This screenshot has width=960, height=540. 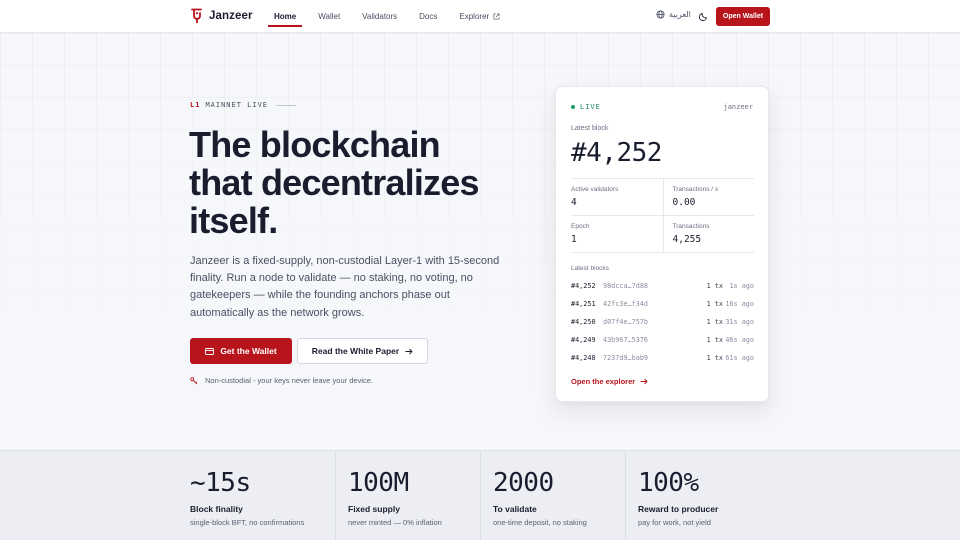 What do you see at coordinates (662, 107) in the screenshot?
I see `card-header: LIVE janzeer` at bounding box center [662, 107].